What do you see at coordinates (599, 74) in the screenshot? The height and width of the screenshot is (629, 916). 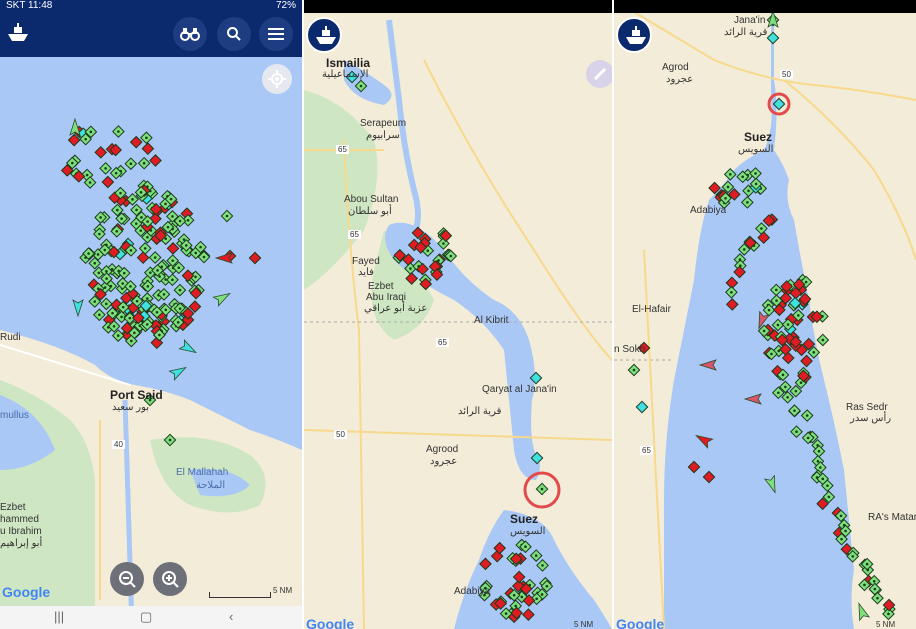 I see `ruler-icon` at bounding box center [599, 74].